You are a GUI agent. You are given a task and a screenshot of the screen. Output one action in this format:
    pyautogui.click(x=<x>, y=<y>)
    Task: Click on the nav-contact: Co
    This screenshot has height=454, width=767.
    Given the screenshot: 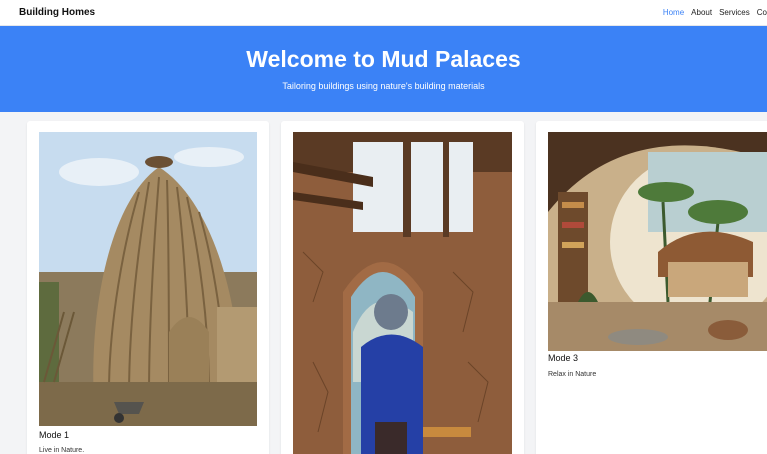 What is the action you would take?
    pyautogui.click(x=762, y=12)
    